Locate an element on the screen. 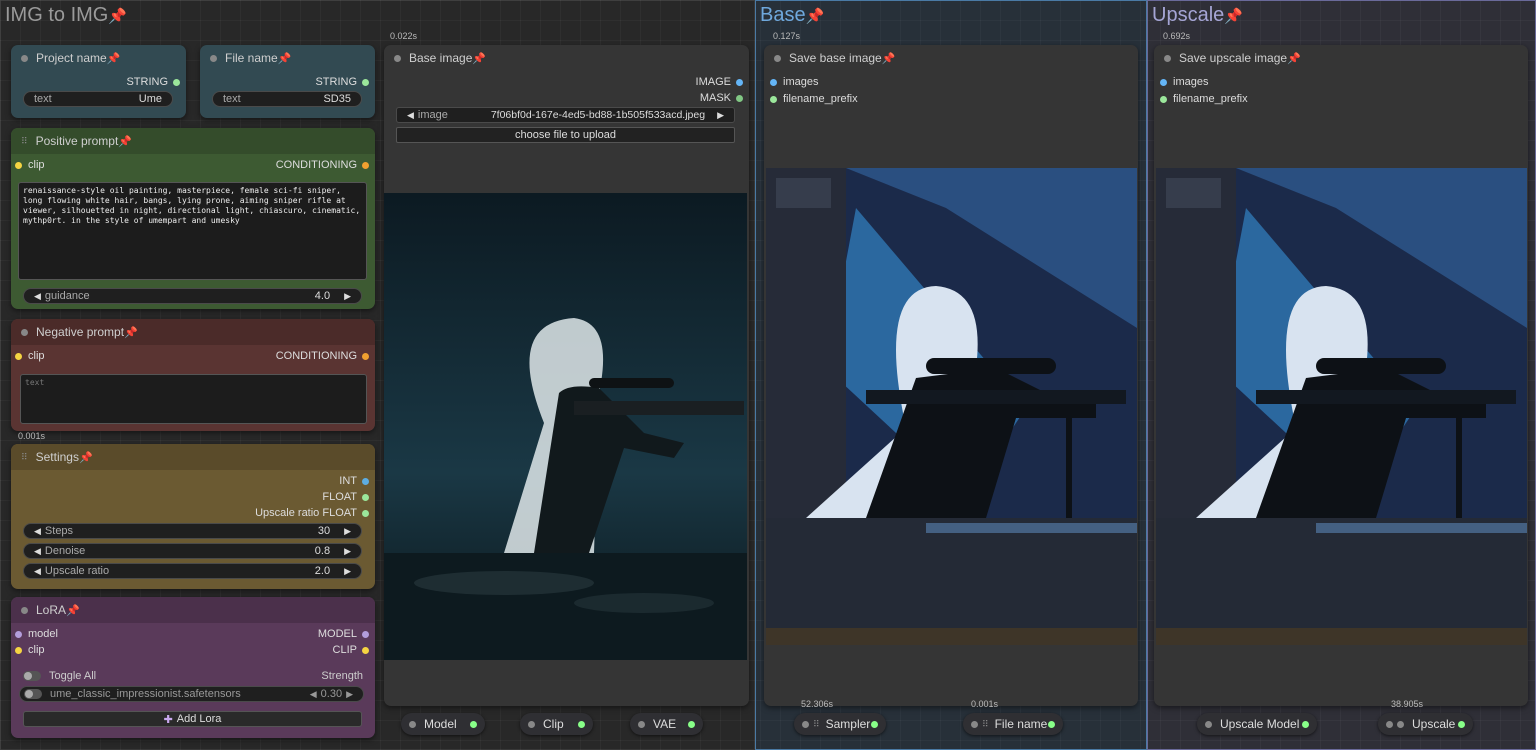  node-header: ⠿ Settings 📌 is located at coordinates (193, 457).